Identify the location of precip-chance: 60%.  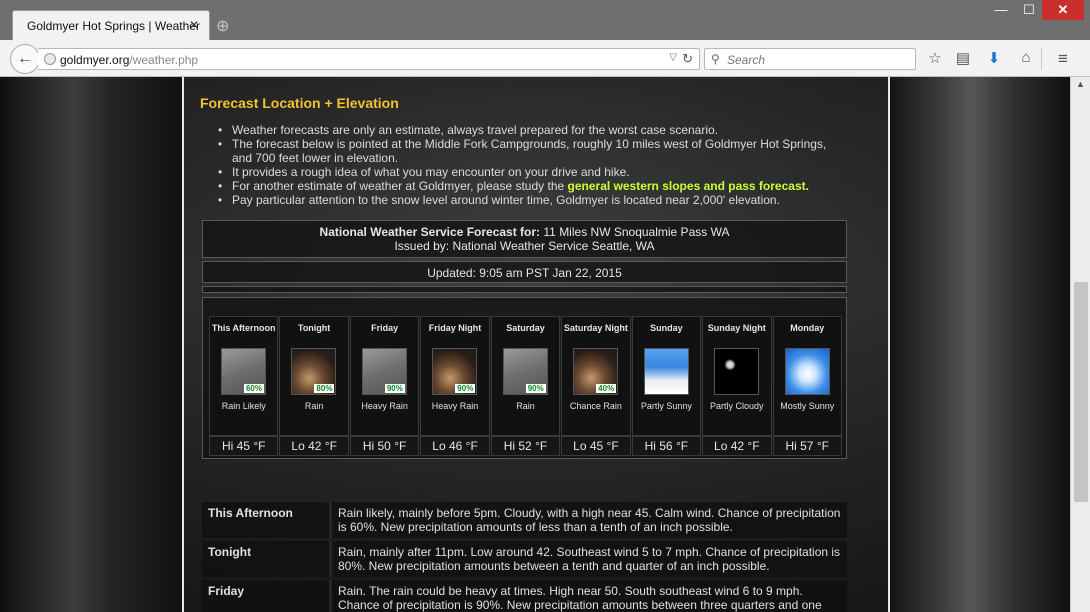
(253, 388).